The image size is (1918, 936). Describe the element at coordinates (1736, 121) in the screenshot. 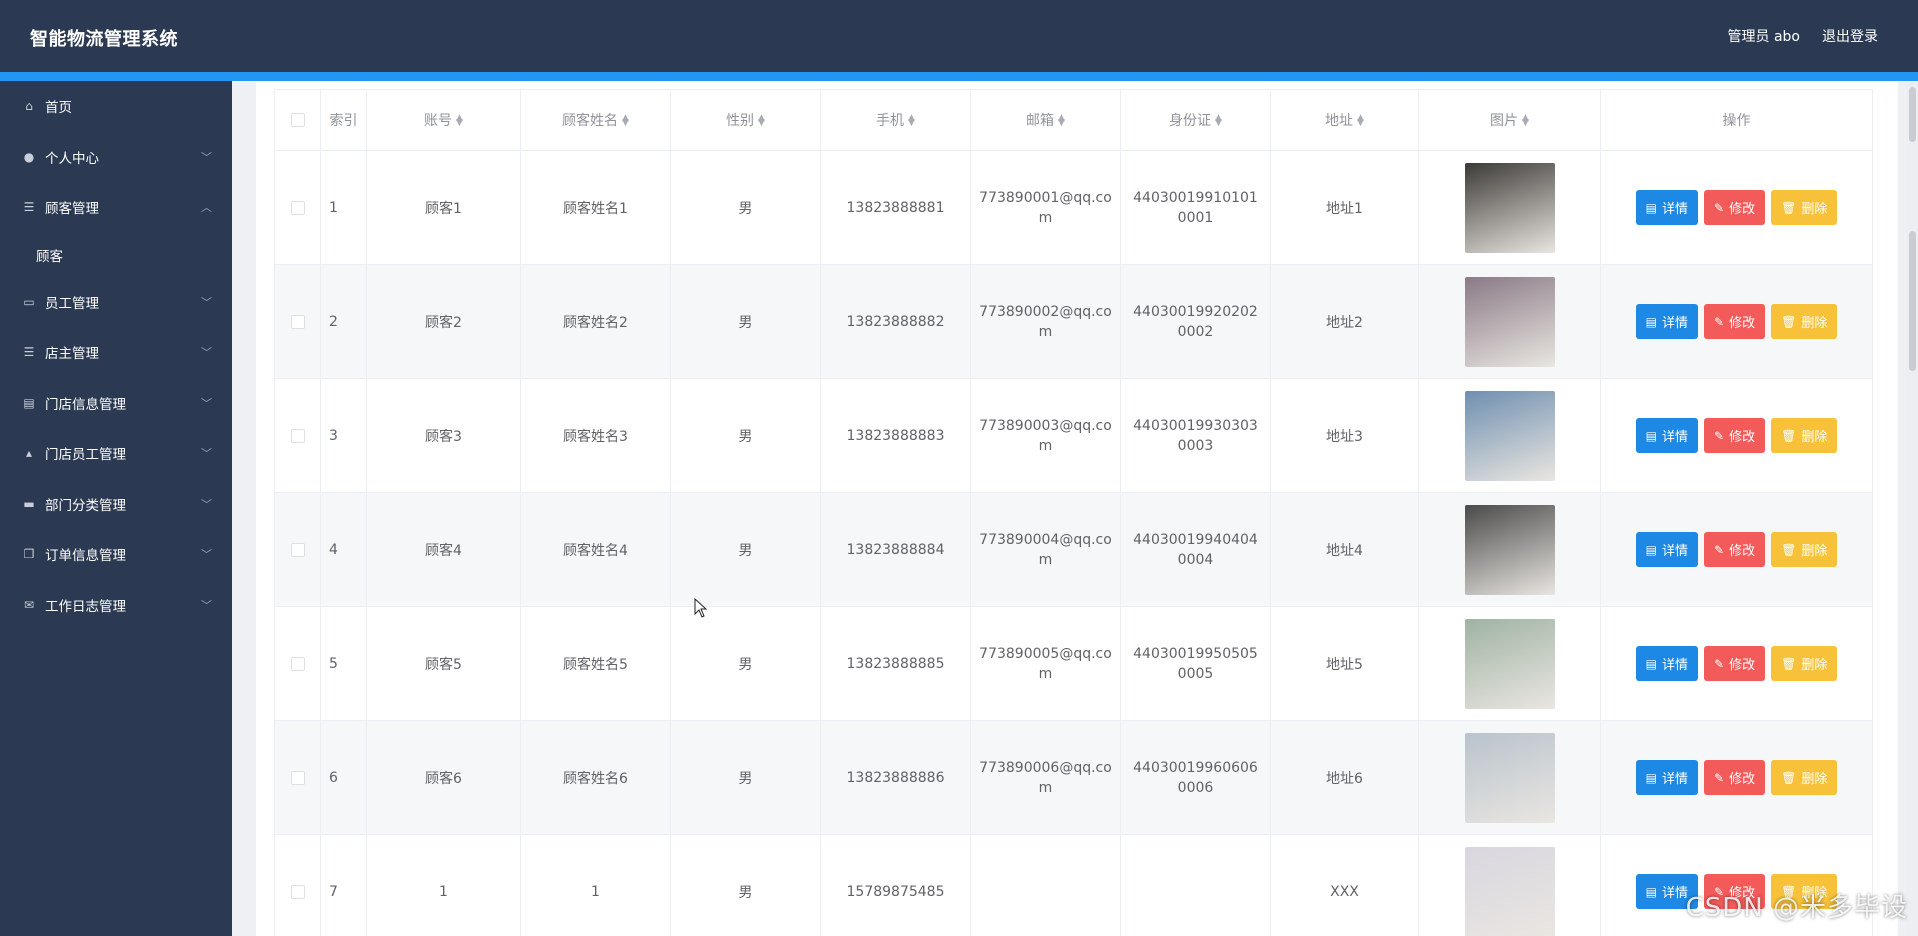

I see `header-actions-label: 操作` at that location.